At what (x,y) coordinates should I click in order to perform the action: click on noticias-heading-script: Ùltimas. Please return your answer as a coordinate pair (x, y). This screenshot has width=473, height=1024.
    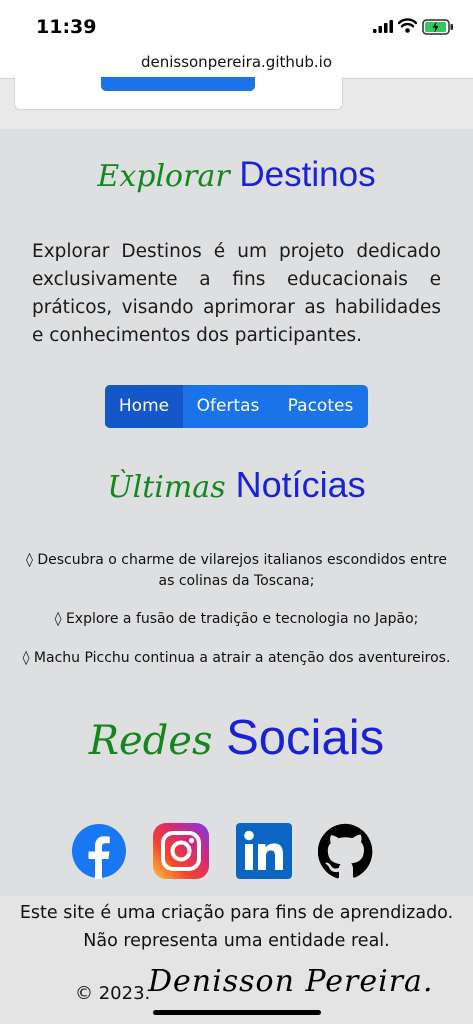
    Looking at the image, I should click on (166, 487).